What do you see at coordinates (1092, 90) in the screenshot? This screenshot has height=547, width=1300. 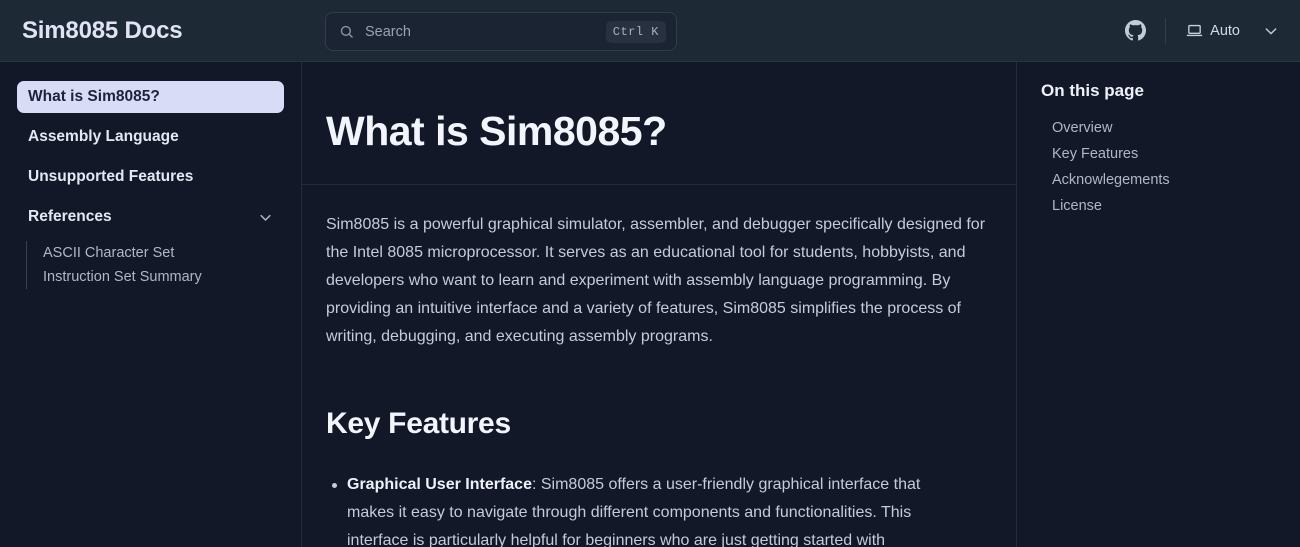 I see `toc-title: On this page` at bounding box center [1092, 90].